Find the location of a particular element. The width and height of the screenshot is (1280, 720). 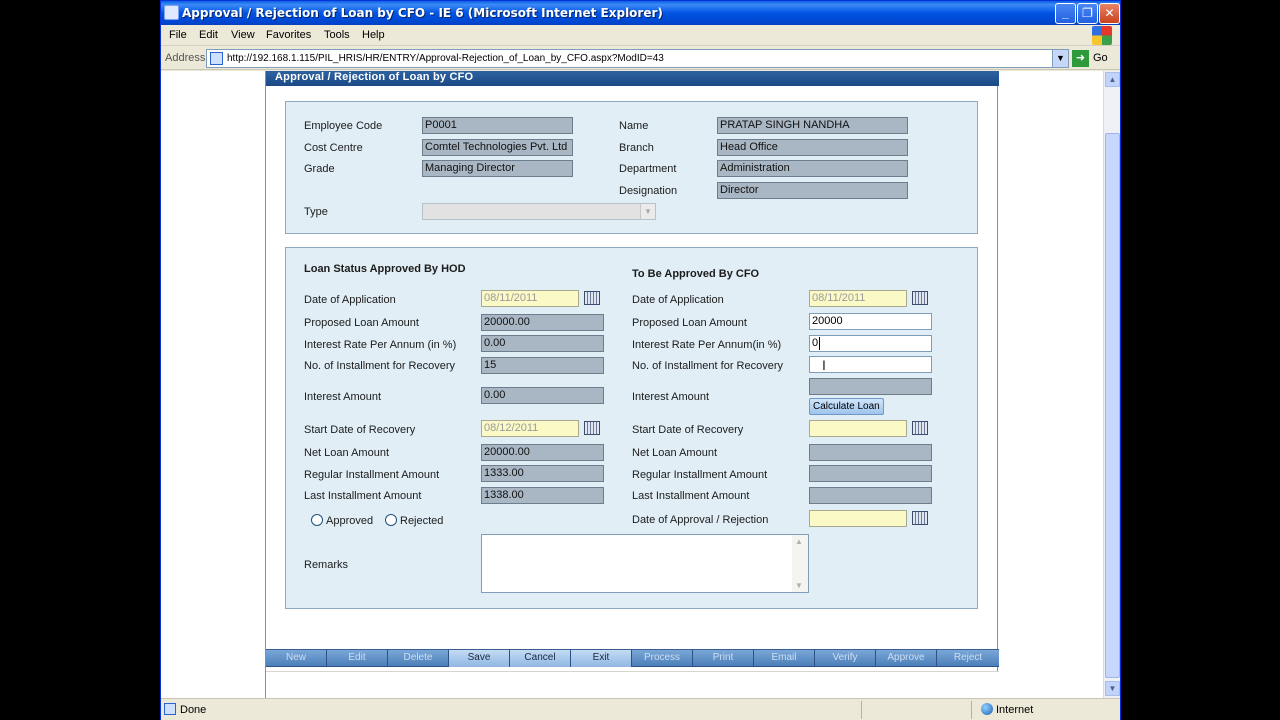

go-arrow-icon: ➜ is located at coordinates (1080, 58).